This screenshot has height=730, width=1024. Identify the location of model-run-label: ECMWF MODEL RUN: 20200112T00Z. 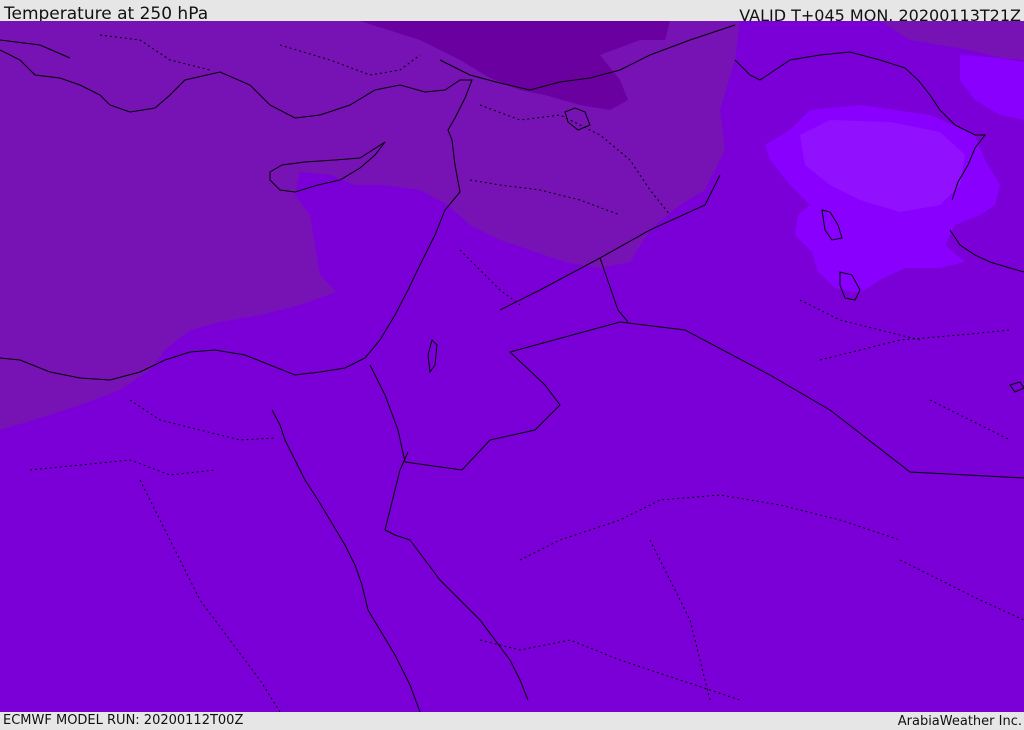
(123, 720).